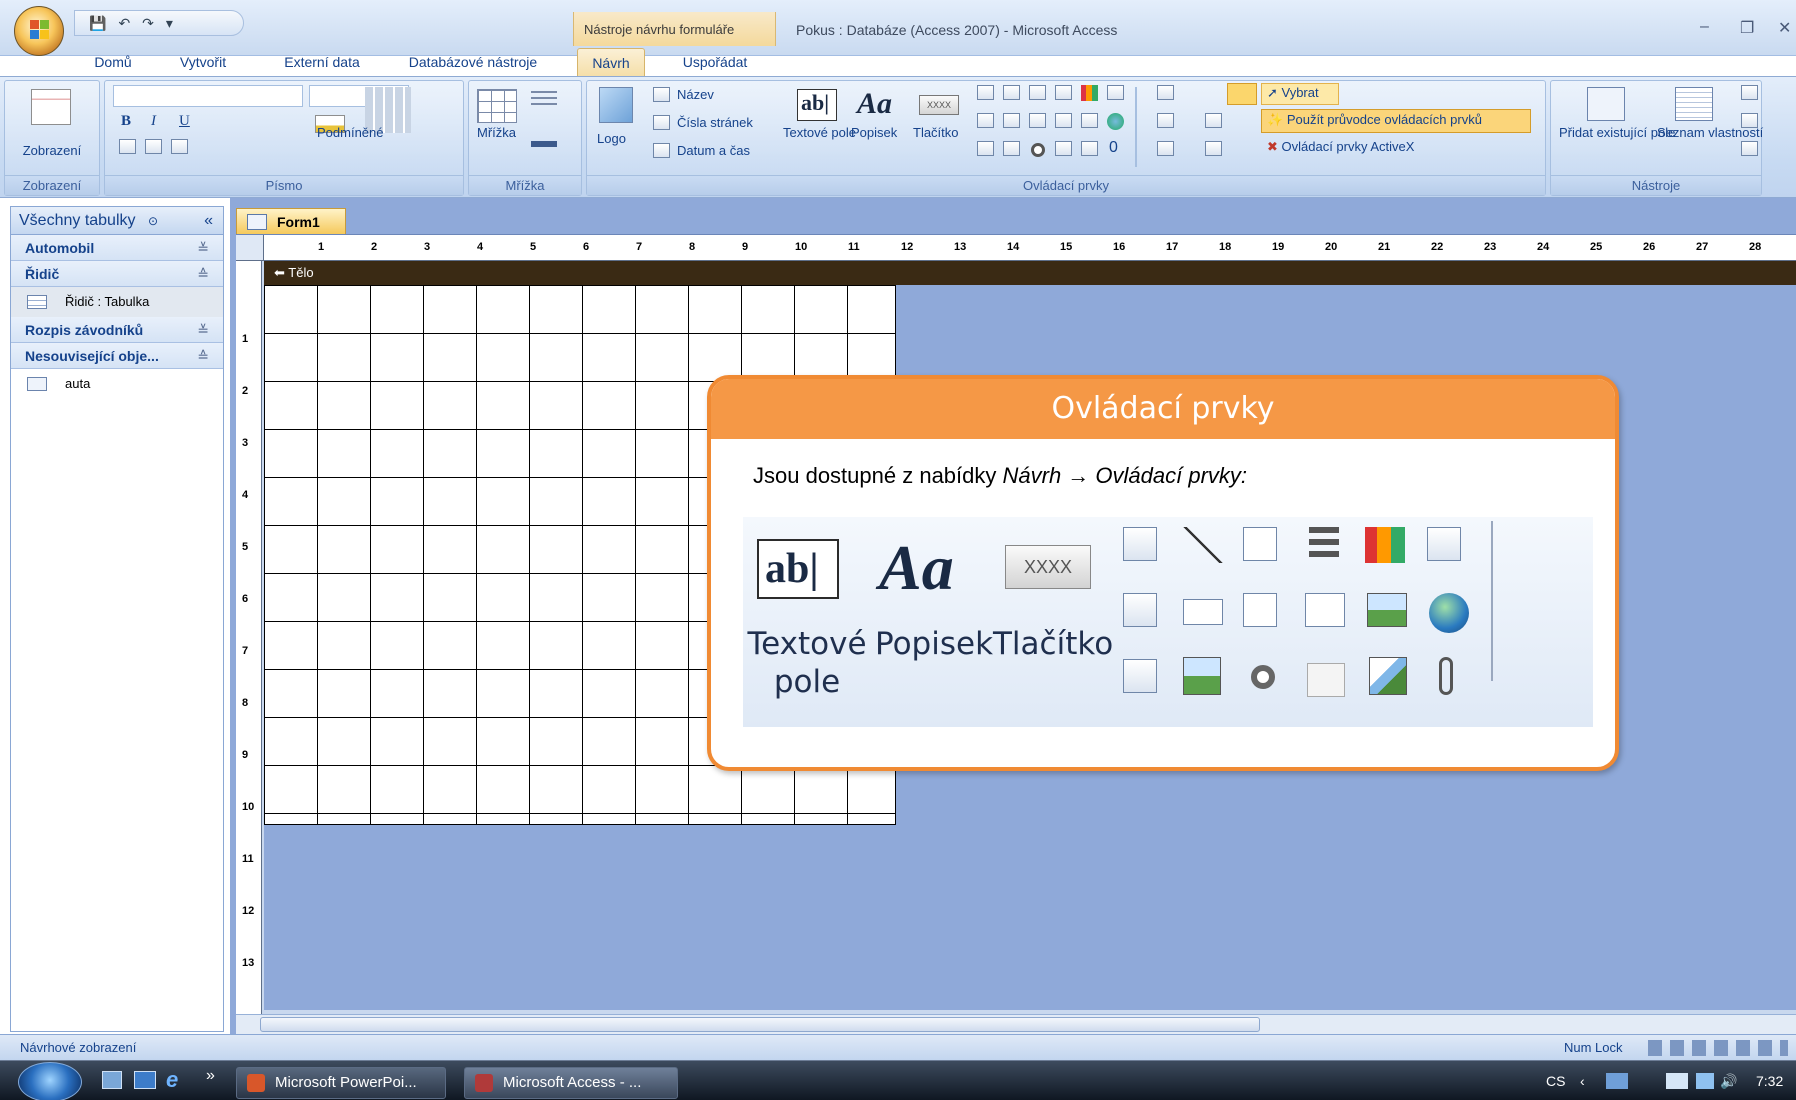 The width and height of the screenshot is (1796, 1100). I want to click on align-left-icon, so click(127, 146).